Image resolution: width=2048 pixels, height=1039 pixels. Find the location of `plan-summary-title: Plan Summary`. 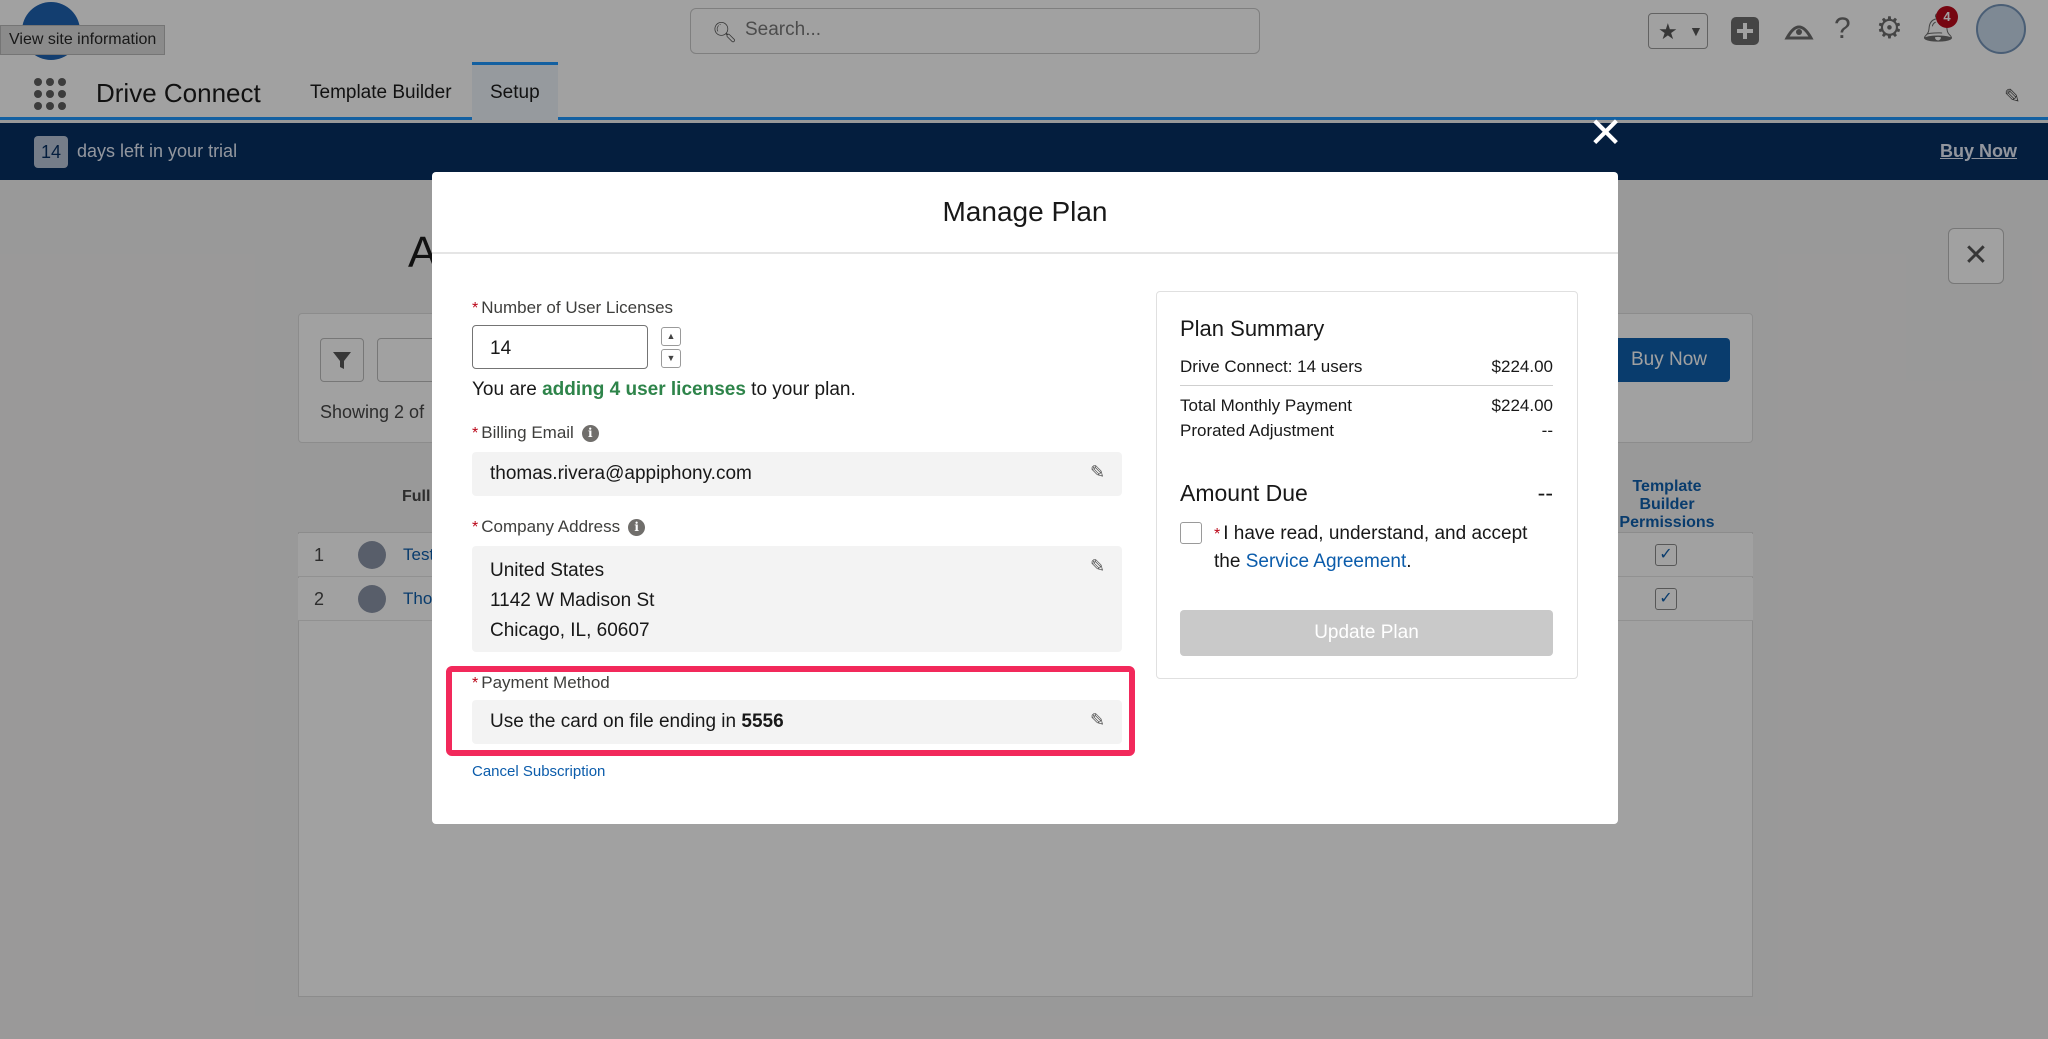

plan-summary-title: Plan Summary is located at coordinates (1252, 328).